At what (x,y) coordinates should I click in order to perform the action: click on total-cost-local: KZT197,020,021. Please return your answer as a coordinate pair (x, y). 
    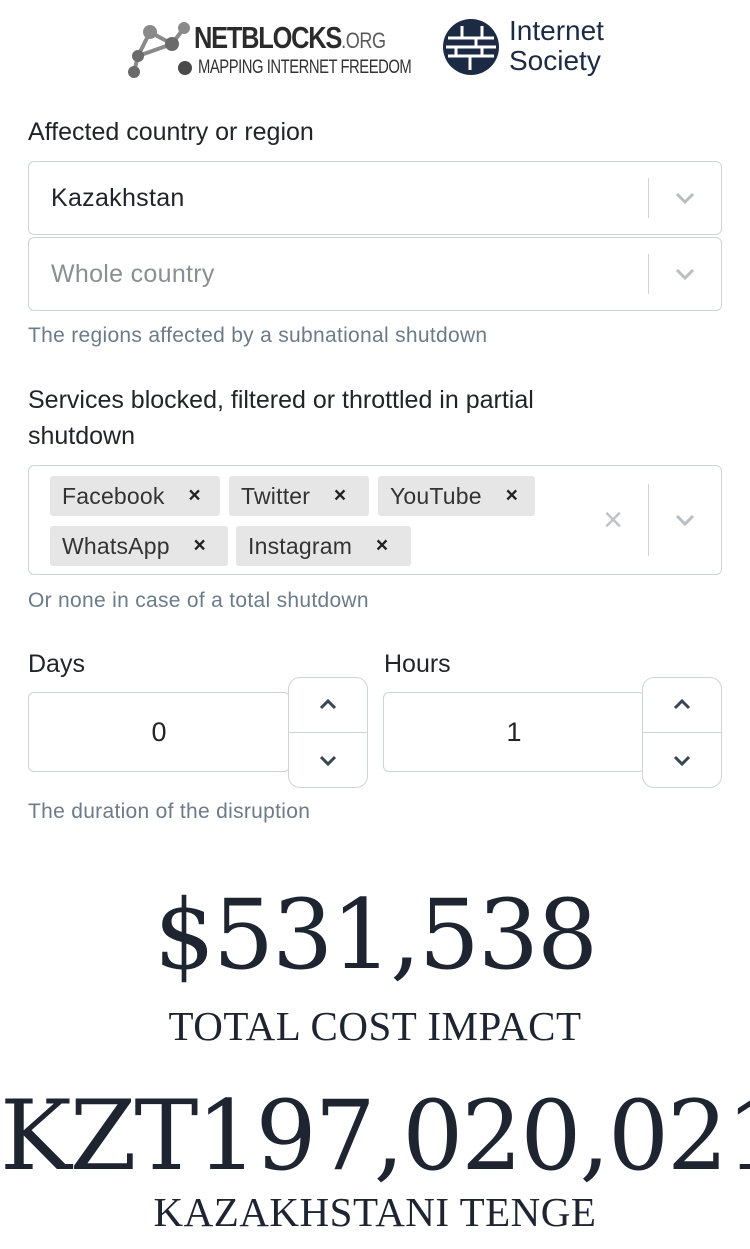
    Looking at the image, I should click on (375, 1136).